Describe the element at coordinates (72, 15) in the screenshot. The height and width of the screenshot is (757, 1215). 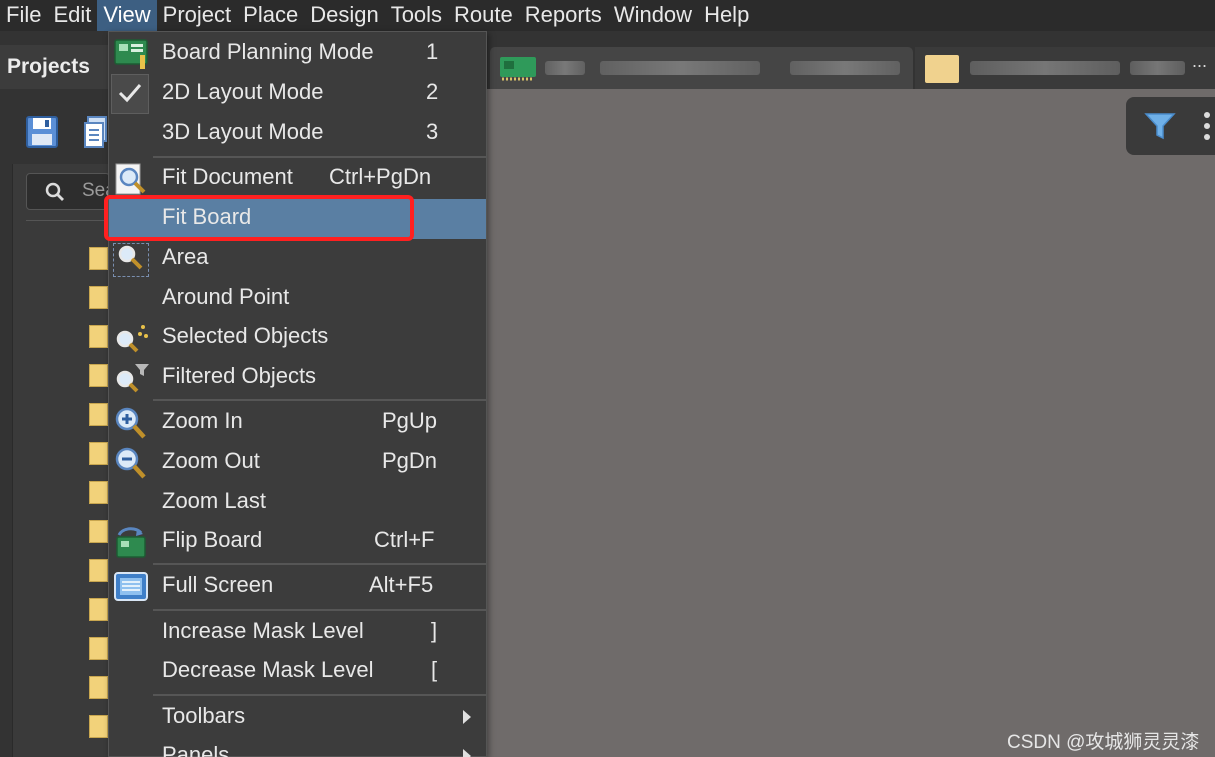
I see `menu-edit: Edit` at that location.